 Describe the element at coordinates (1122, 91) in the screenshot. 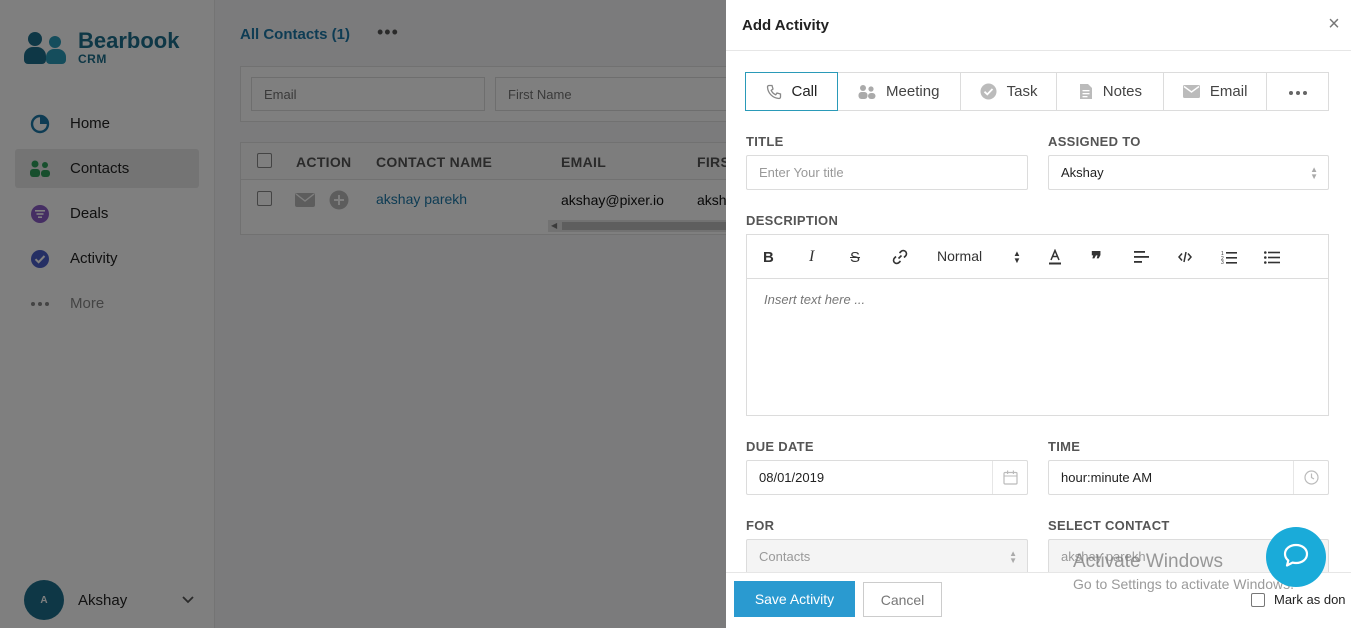

I see `tab-label: Notes` at that location.